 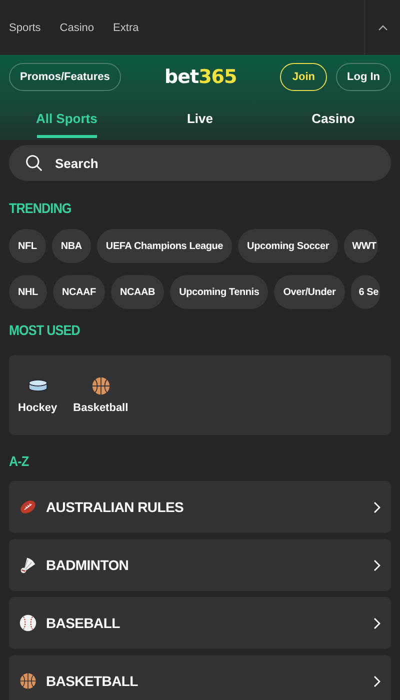 What do you see at coordinates (309, 292) in the screenshot?
I see `filter-chip: Over/Under` at bounding box center [309, 292].